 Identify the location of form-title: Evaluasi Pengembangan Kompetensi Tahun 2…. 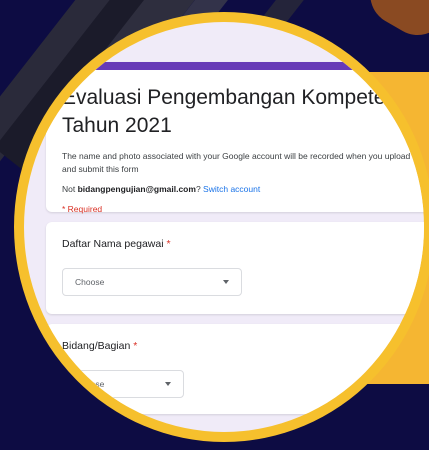
(237, 111).